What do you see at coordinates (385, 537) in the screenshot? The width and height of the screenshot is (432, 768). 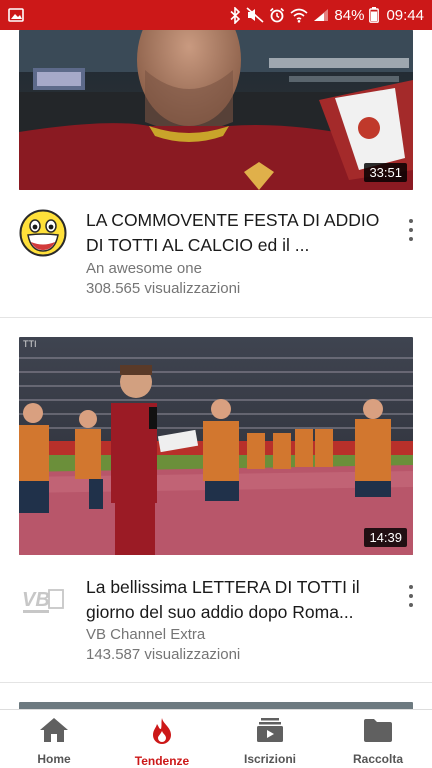 I see `video-duration: 14:39` at bounding box center [385, 537].